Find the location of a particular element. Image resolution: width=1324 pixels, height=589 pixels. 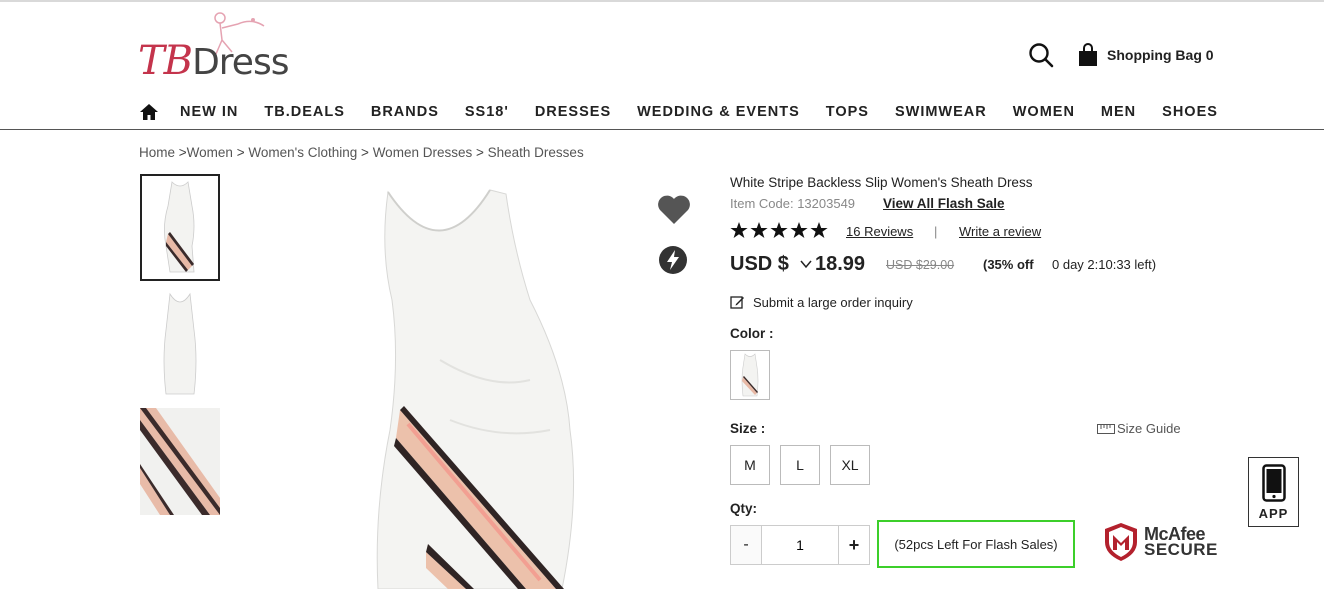

site-logo: TBDress is located at coordinates (223, 47).